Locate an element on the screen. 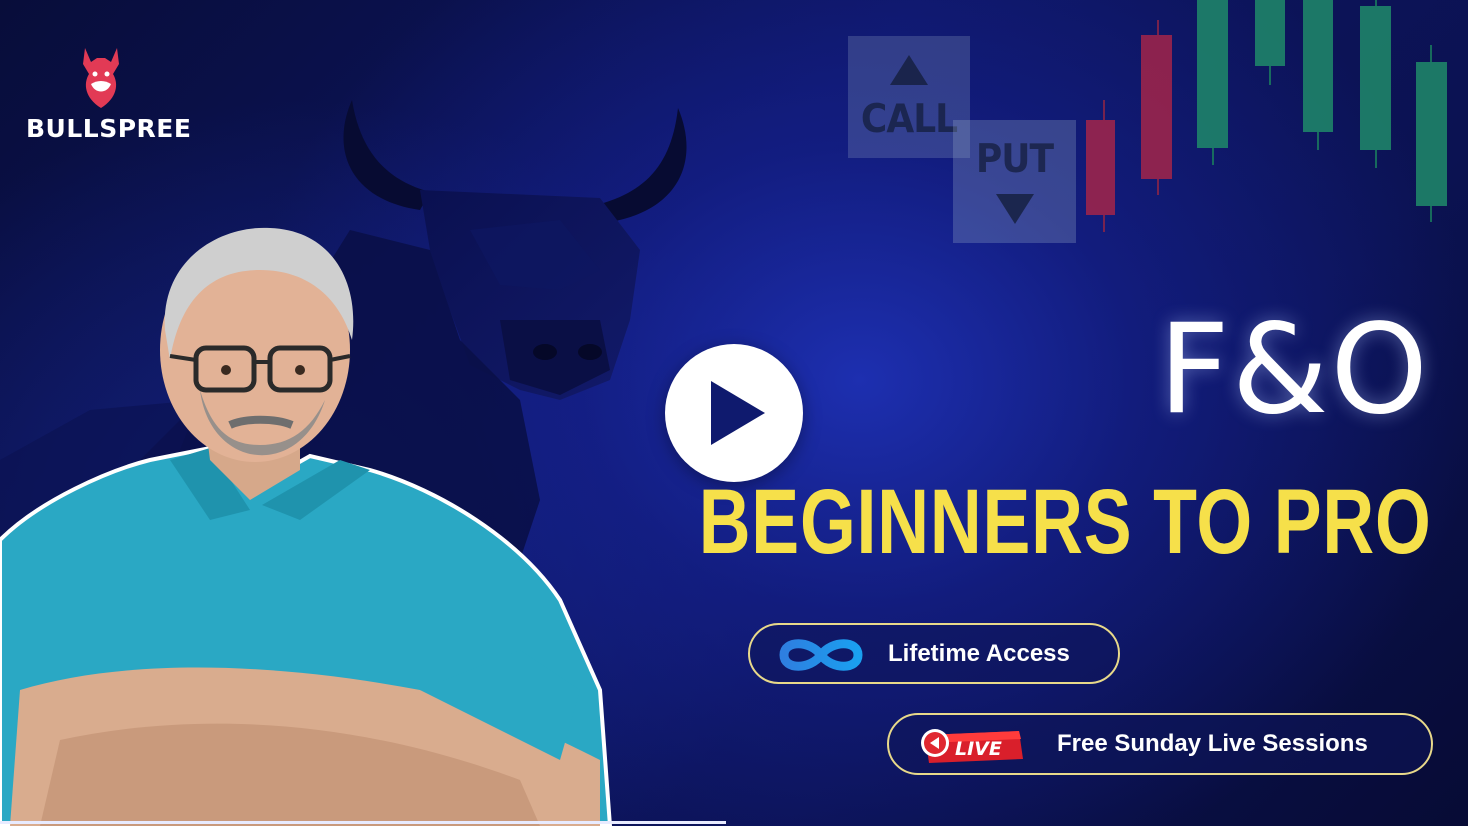 Image resolution: width=1468 pixels, height=826 pixels. candlestick-chart-decoration is located at coordinates (1266, 116).